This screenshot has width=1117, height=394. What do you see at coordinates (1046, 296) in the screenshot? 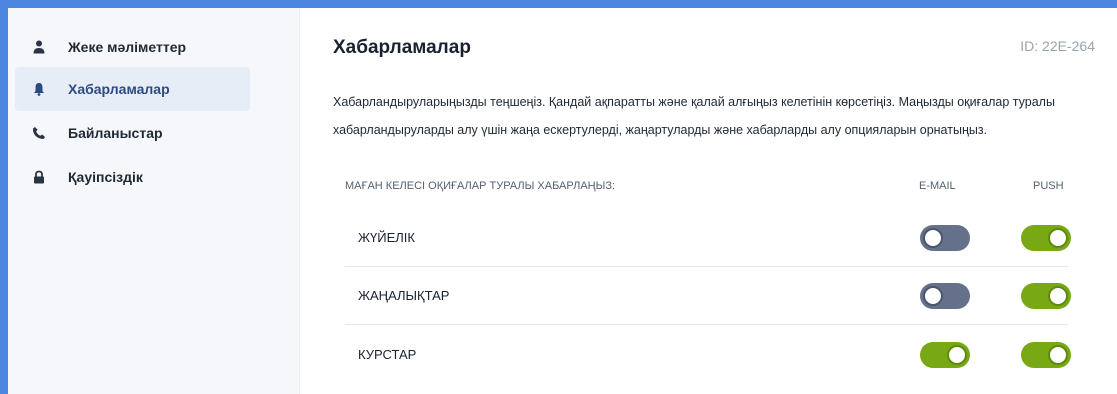
I see `news-push-toggle` at bounding box center [1046, 296].